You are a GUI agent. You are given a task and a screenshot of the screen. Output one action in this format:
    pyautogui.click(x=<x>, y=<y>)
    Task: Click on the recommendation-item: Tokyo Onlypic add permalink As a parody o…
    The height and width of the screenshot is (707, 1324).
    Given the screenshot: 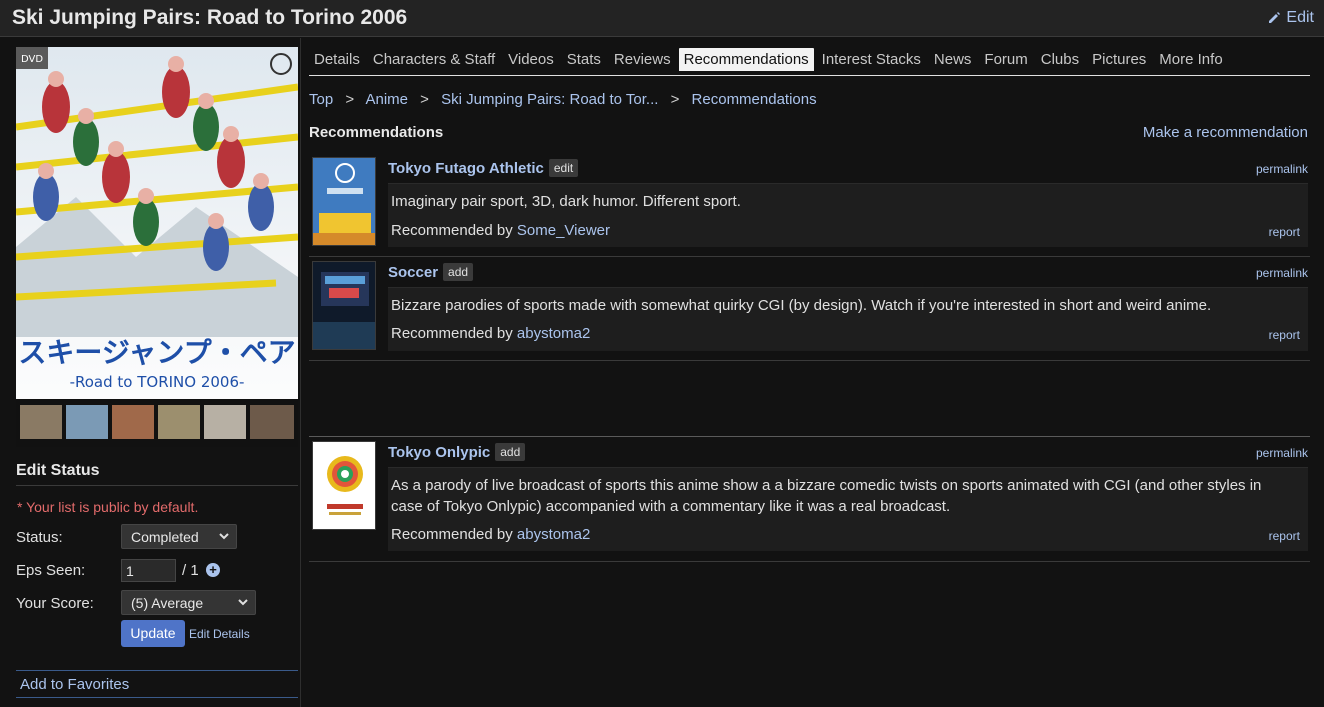 What is the action you would take?
    pyautogui.click(x=809, y=498)
    